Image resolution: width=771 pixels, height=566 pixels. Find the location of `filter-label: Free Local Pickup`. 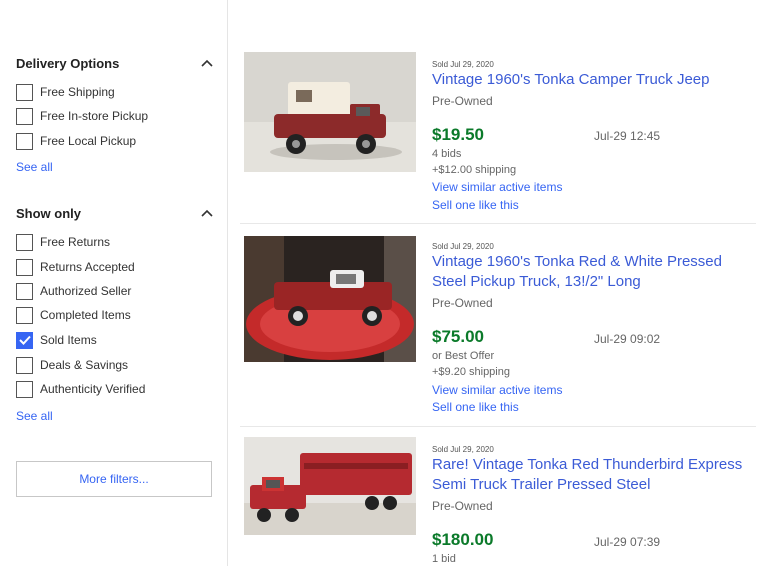

filter-label: Free Local Pickup is located at coordinates (88, 141).